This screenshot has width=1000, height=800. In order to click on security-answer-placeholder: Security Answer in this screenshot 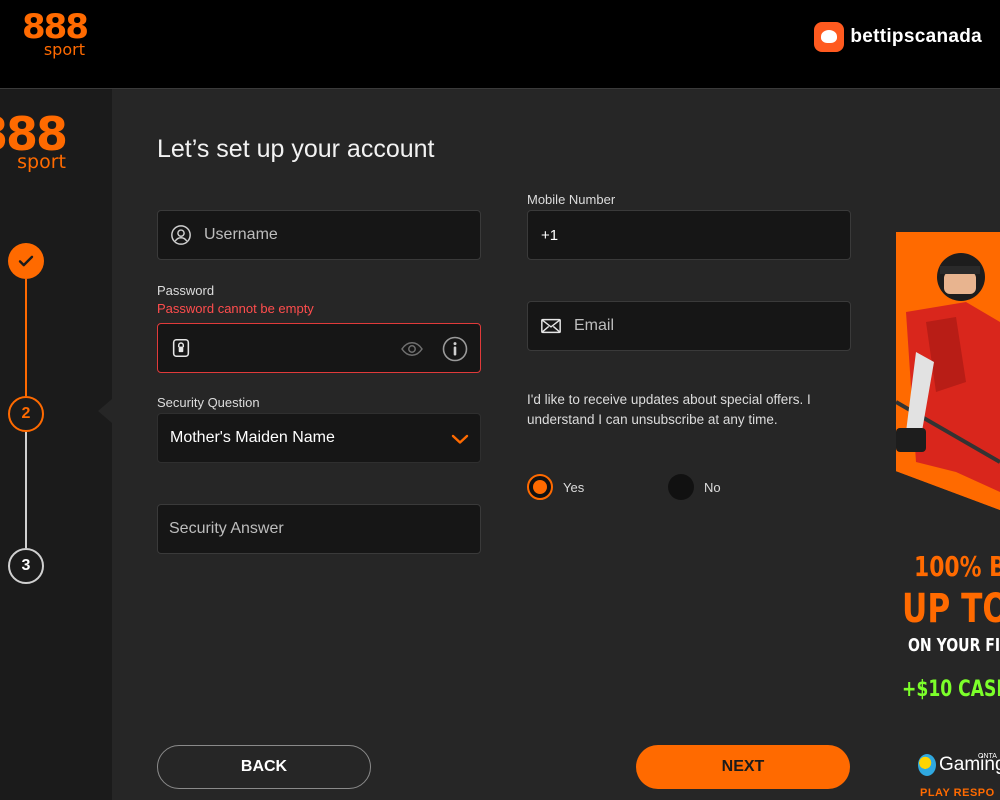, I will do `click(226, 528)`.